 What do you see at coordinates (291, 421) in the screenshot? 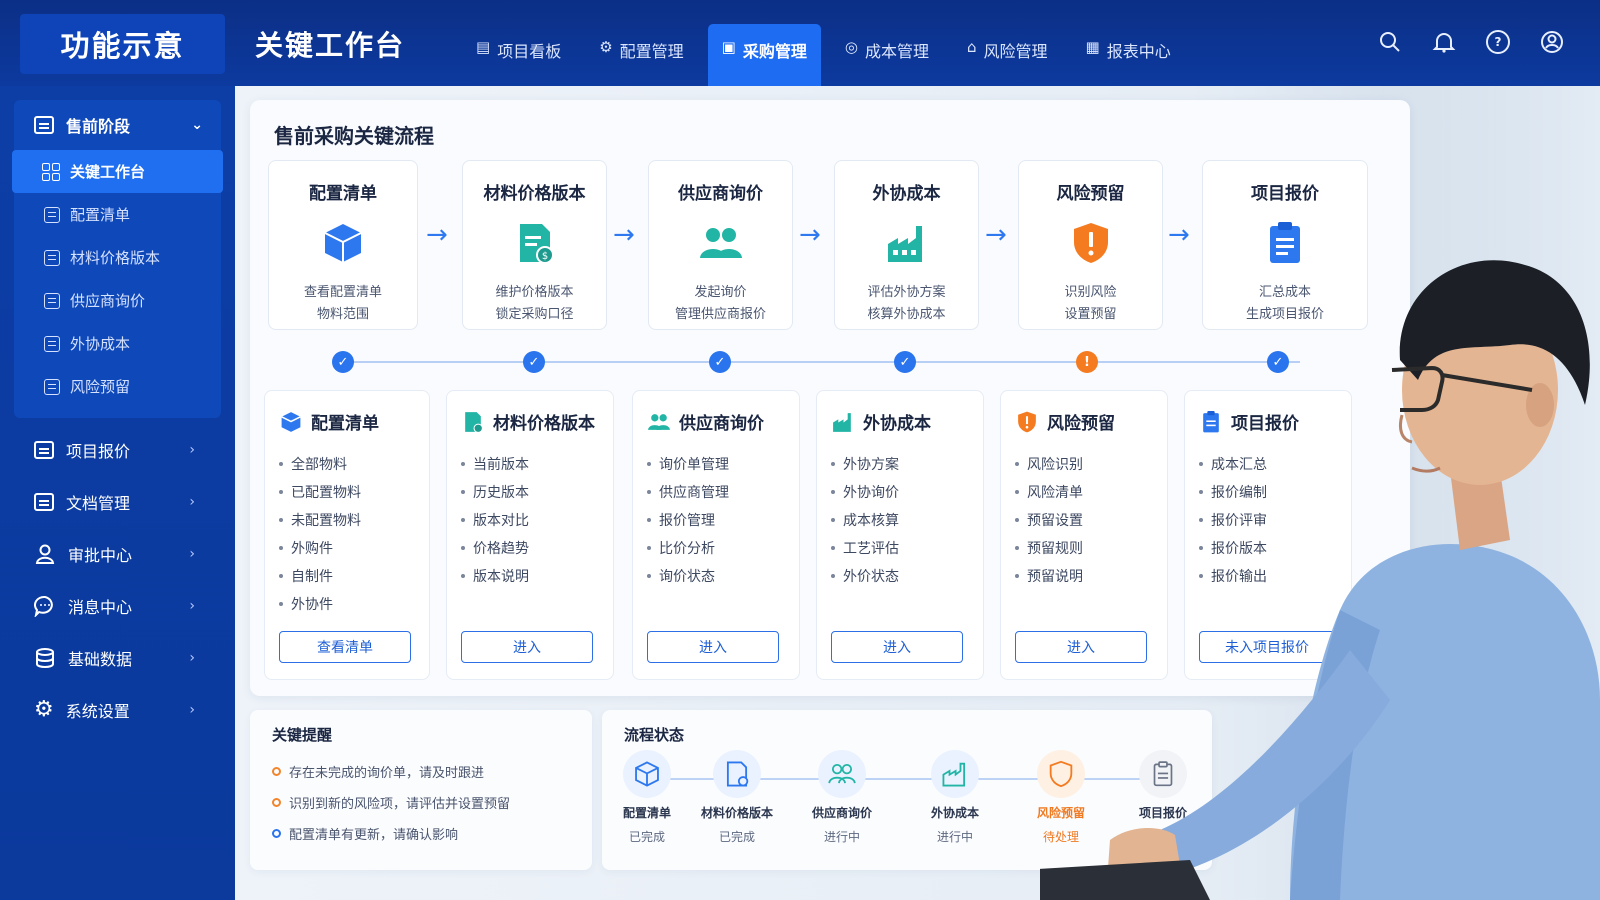
I see `cube-icon` at bounding box center [291, 421].